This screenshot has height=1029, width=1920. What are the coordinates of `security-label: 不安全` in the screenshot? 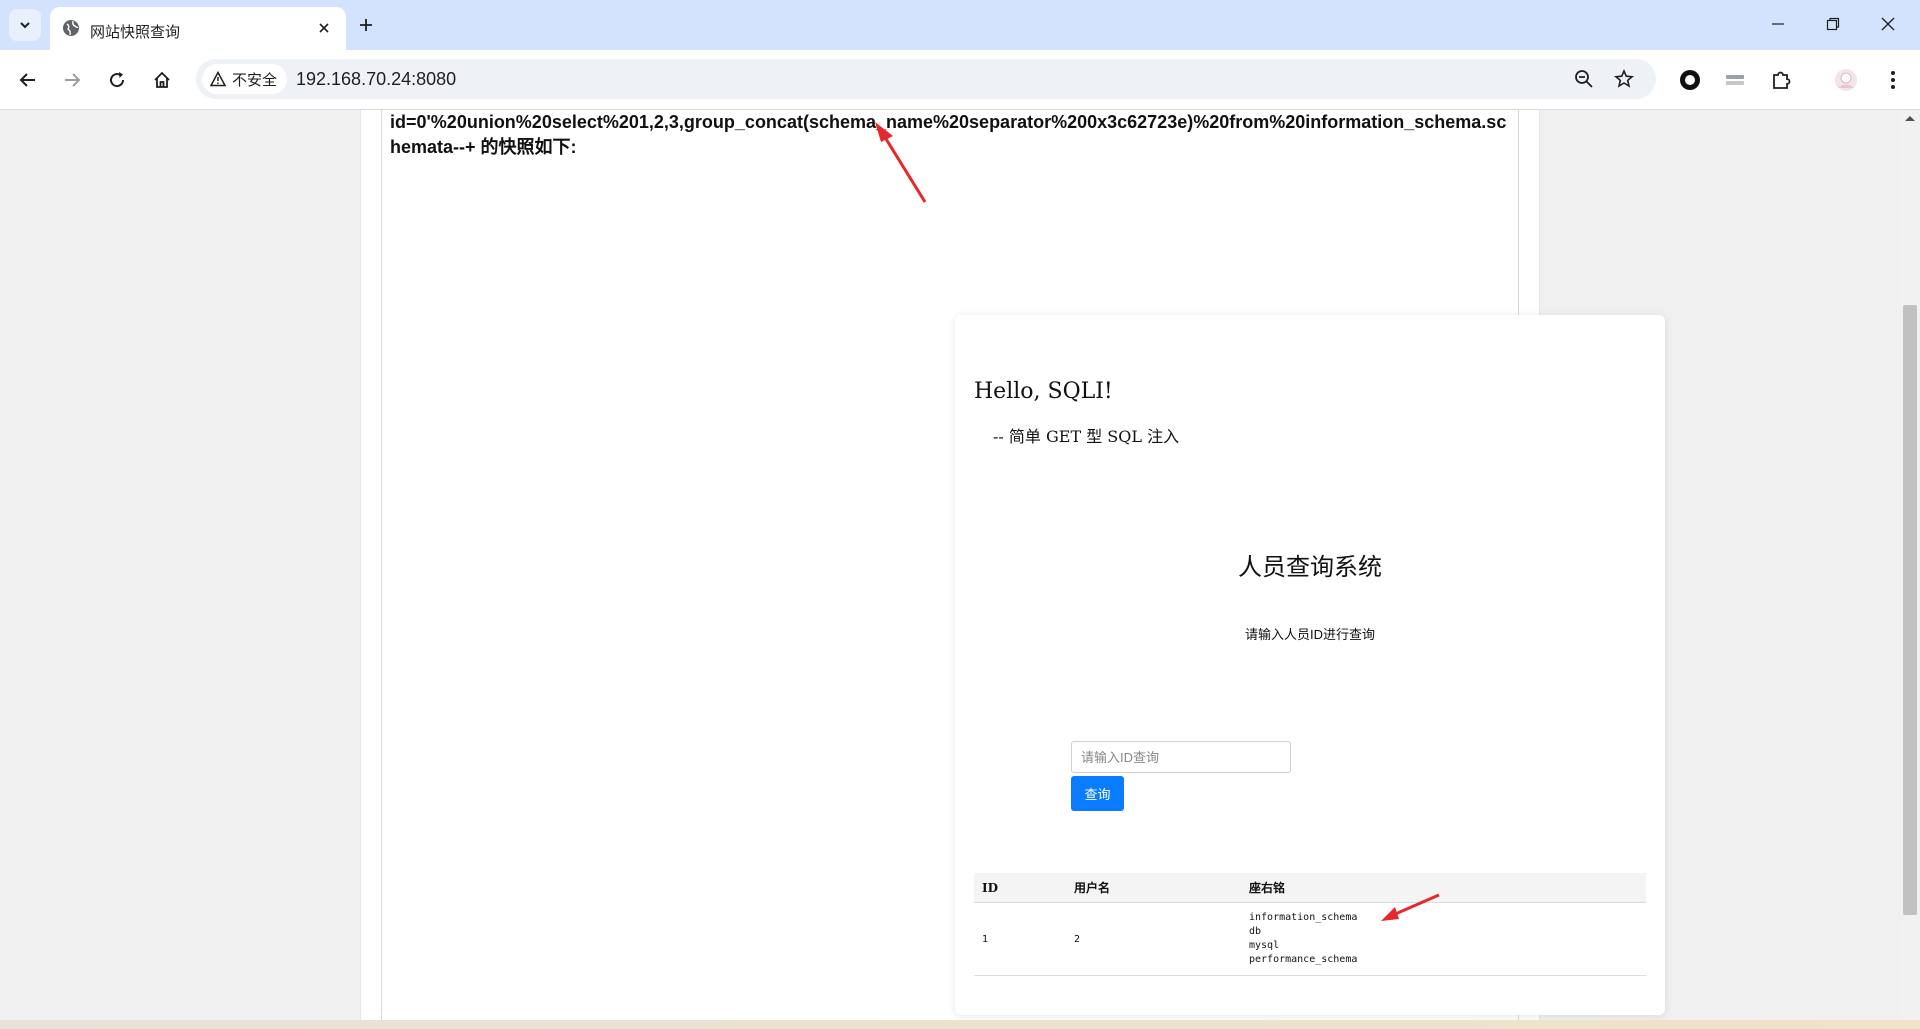 It's located at (255, 80).